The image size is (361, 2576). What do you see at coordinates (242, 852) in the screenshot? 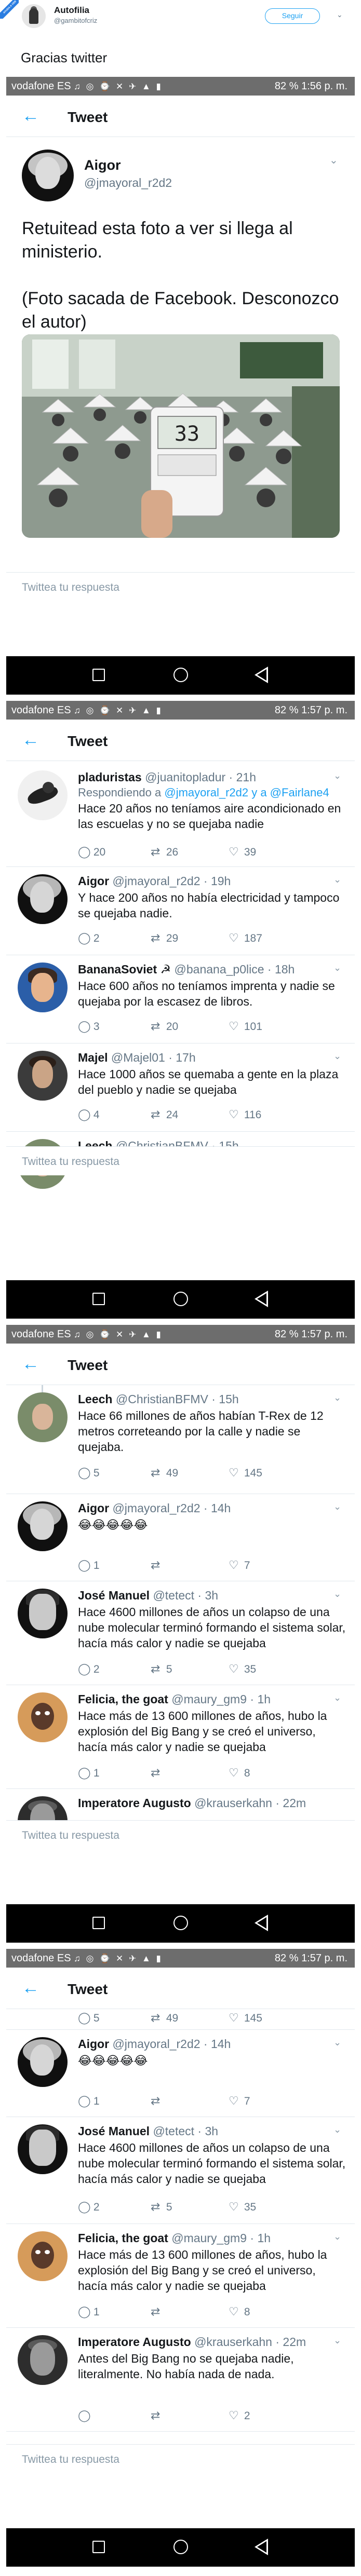
I see `like-button: ♡ 39` at bounding box center [242, 852].